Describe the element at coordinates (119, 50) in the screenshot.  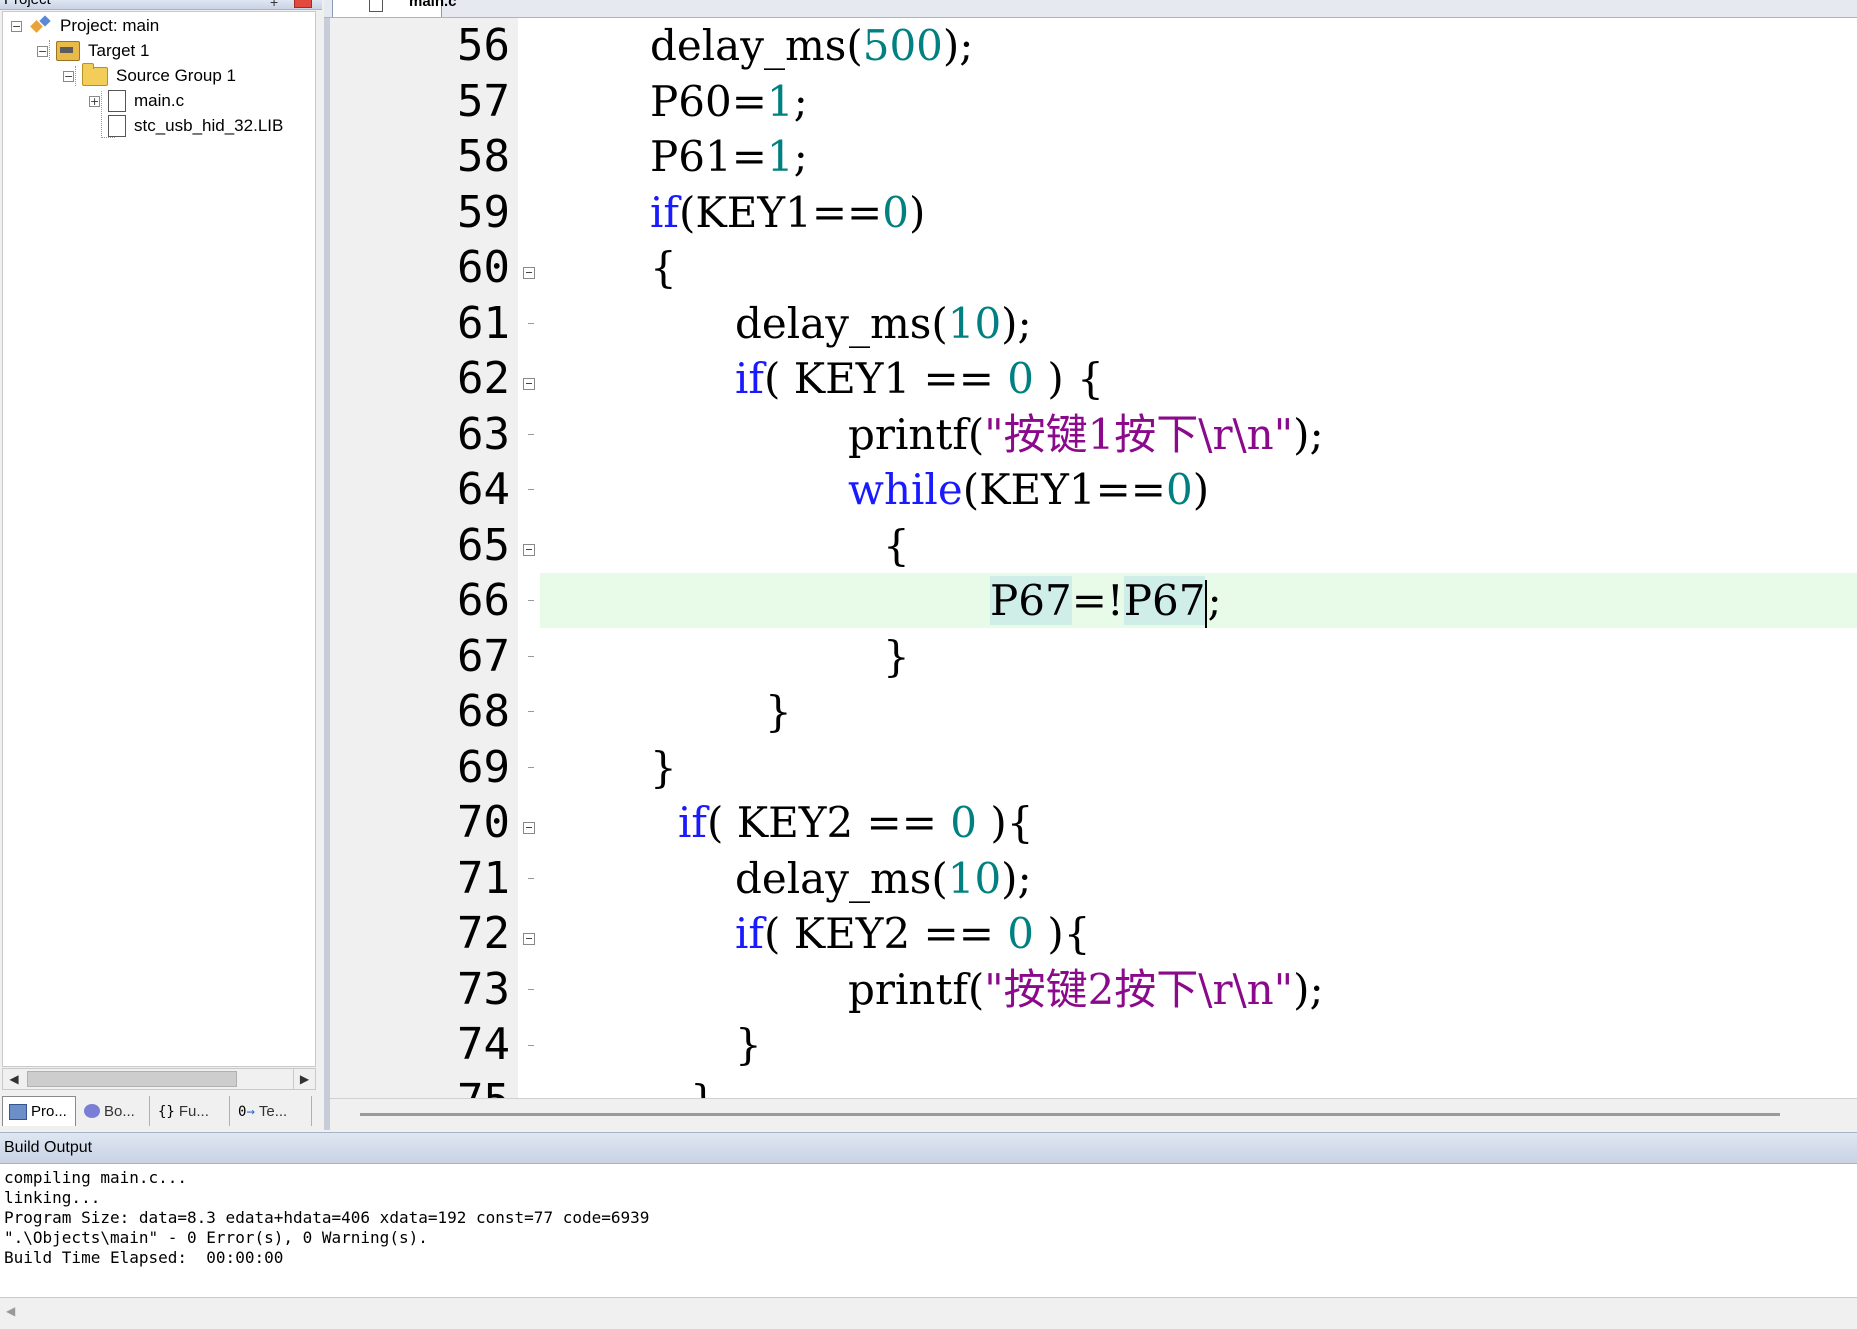
I see `tree-item-label: Target 1` at that location.